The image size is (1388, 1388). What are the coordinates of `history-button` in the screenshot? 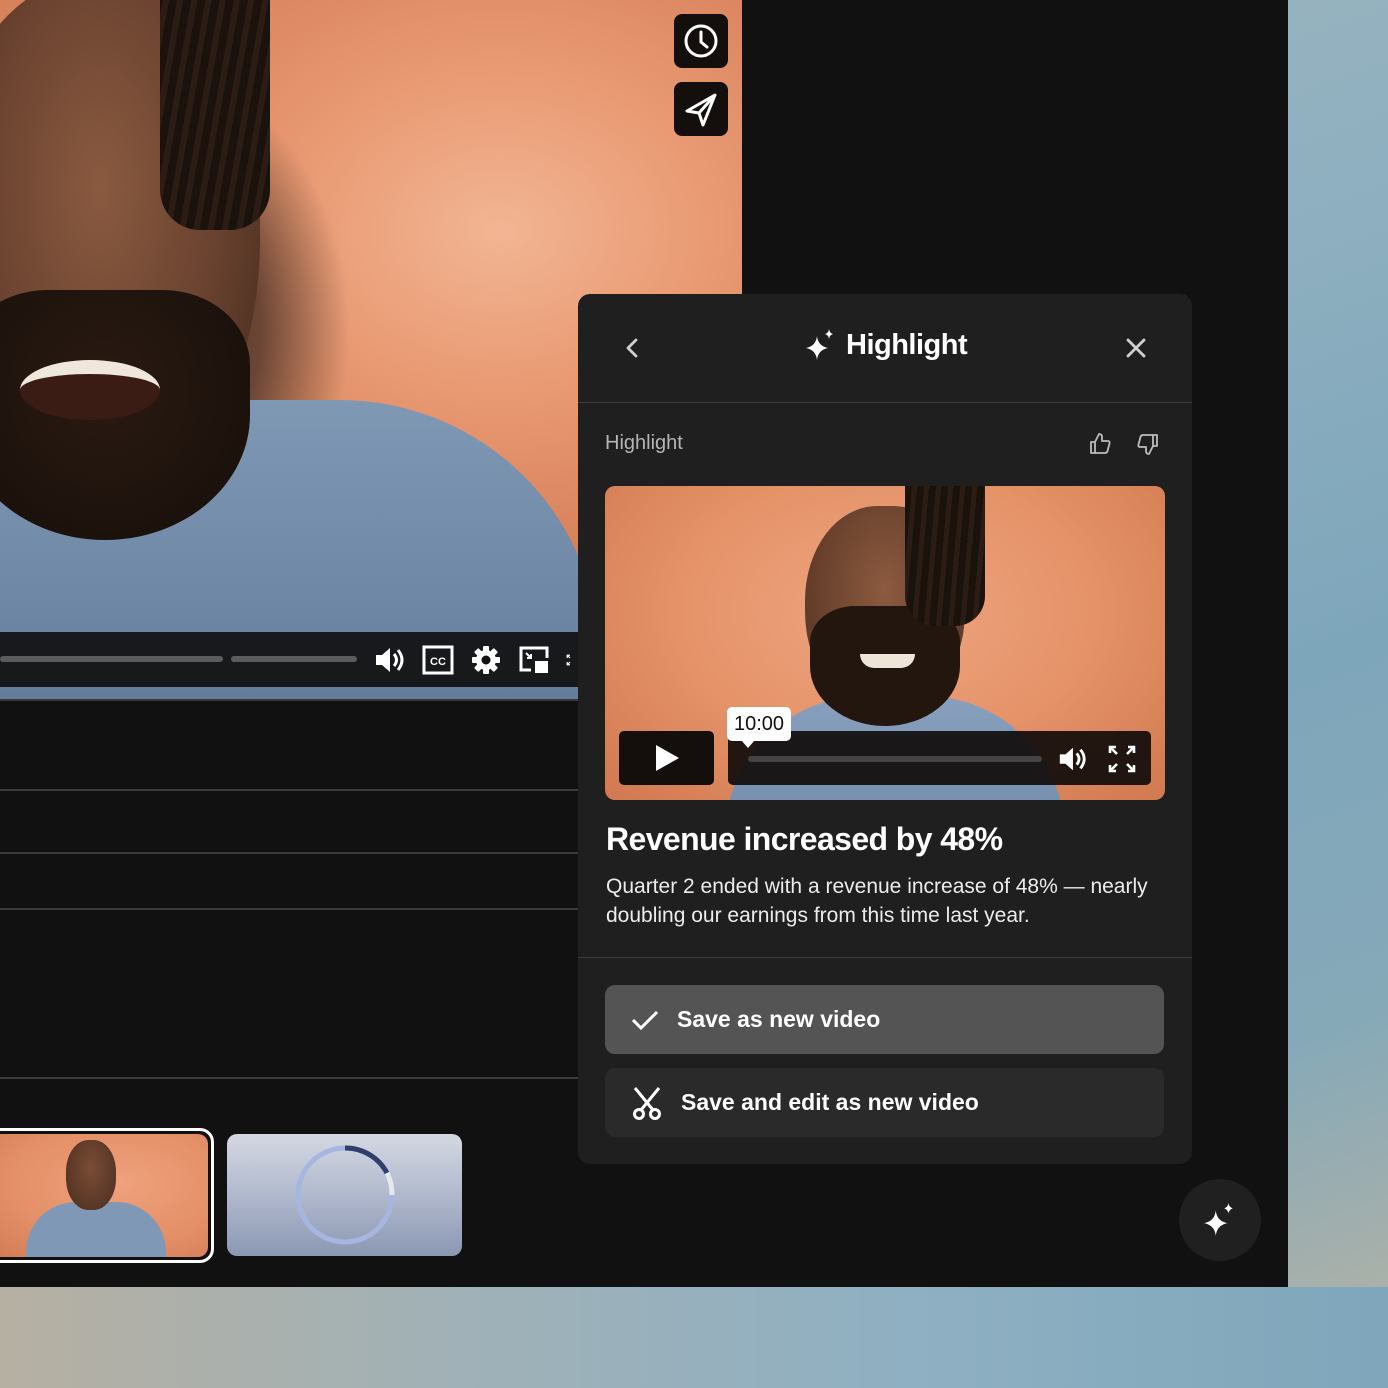 It's located at (701, 41).